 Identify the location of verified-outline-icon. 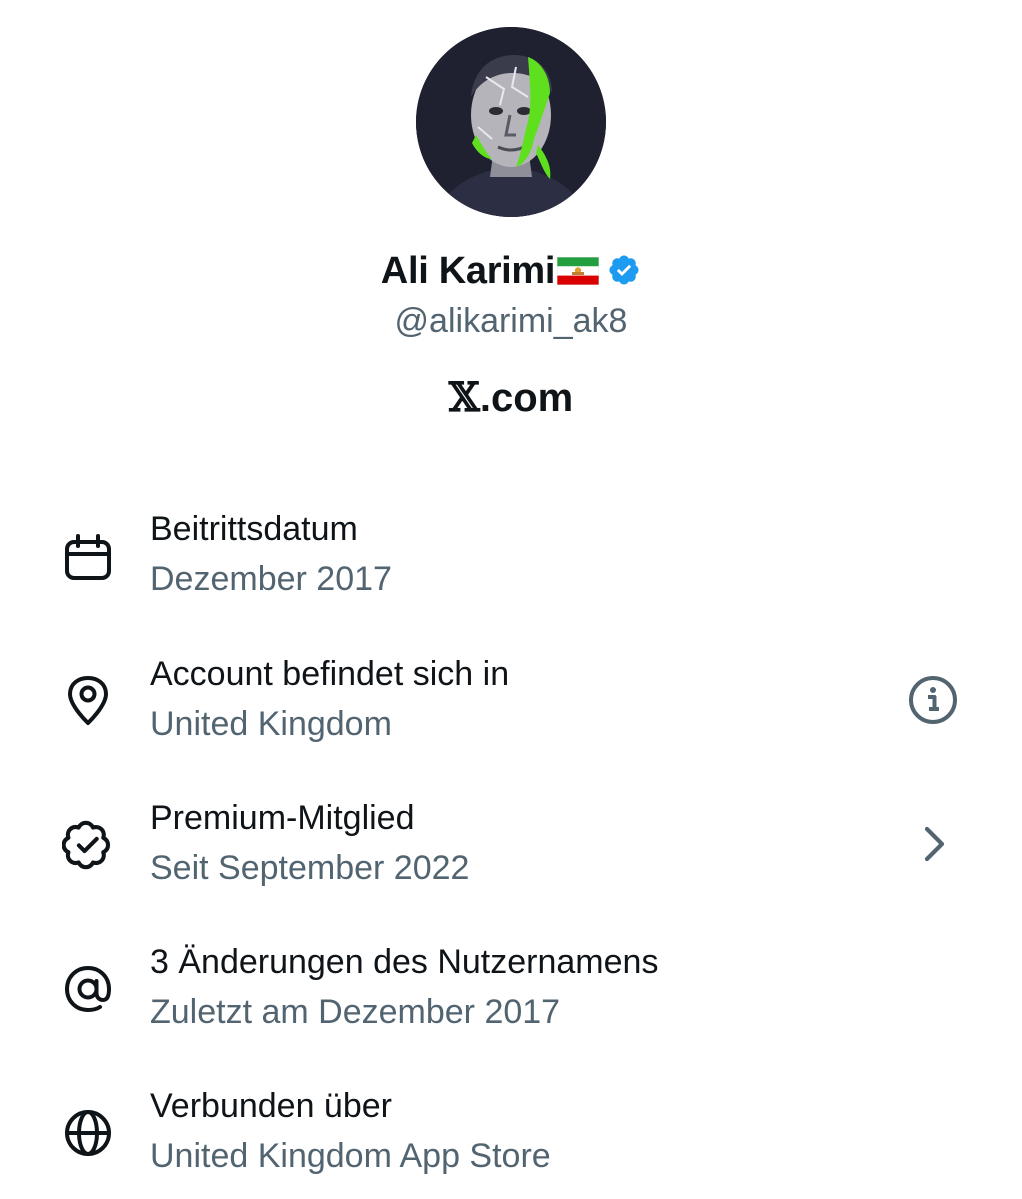
(87, 845).